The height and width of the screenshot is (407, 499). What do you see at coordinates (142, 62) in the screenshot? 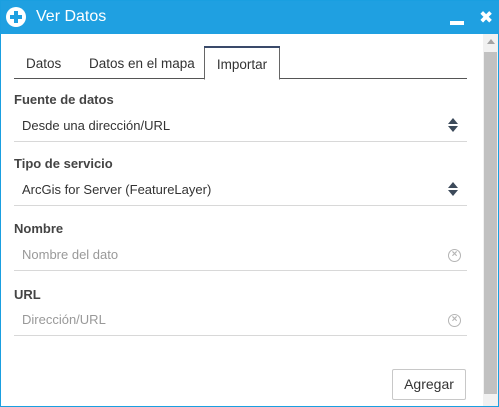
I see `tab-datos-en-el-mapa: Datos en el mapa` at bounding box center [142, 62].